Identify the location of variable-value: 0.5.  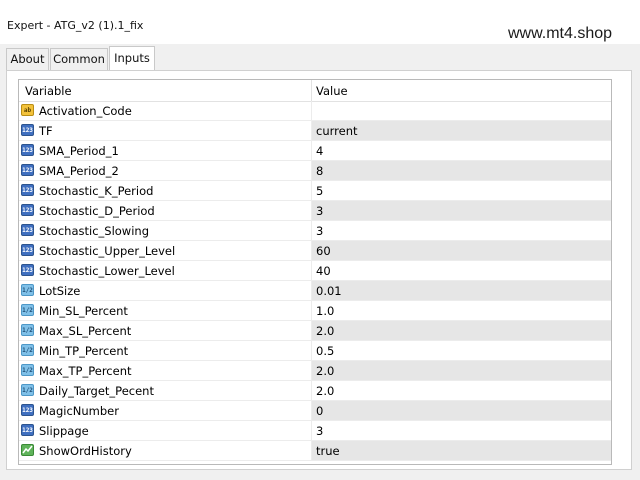
(325, 351).